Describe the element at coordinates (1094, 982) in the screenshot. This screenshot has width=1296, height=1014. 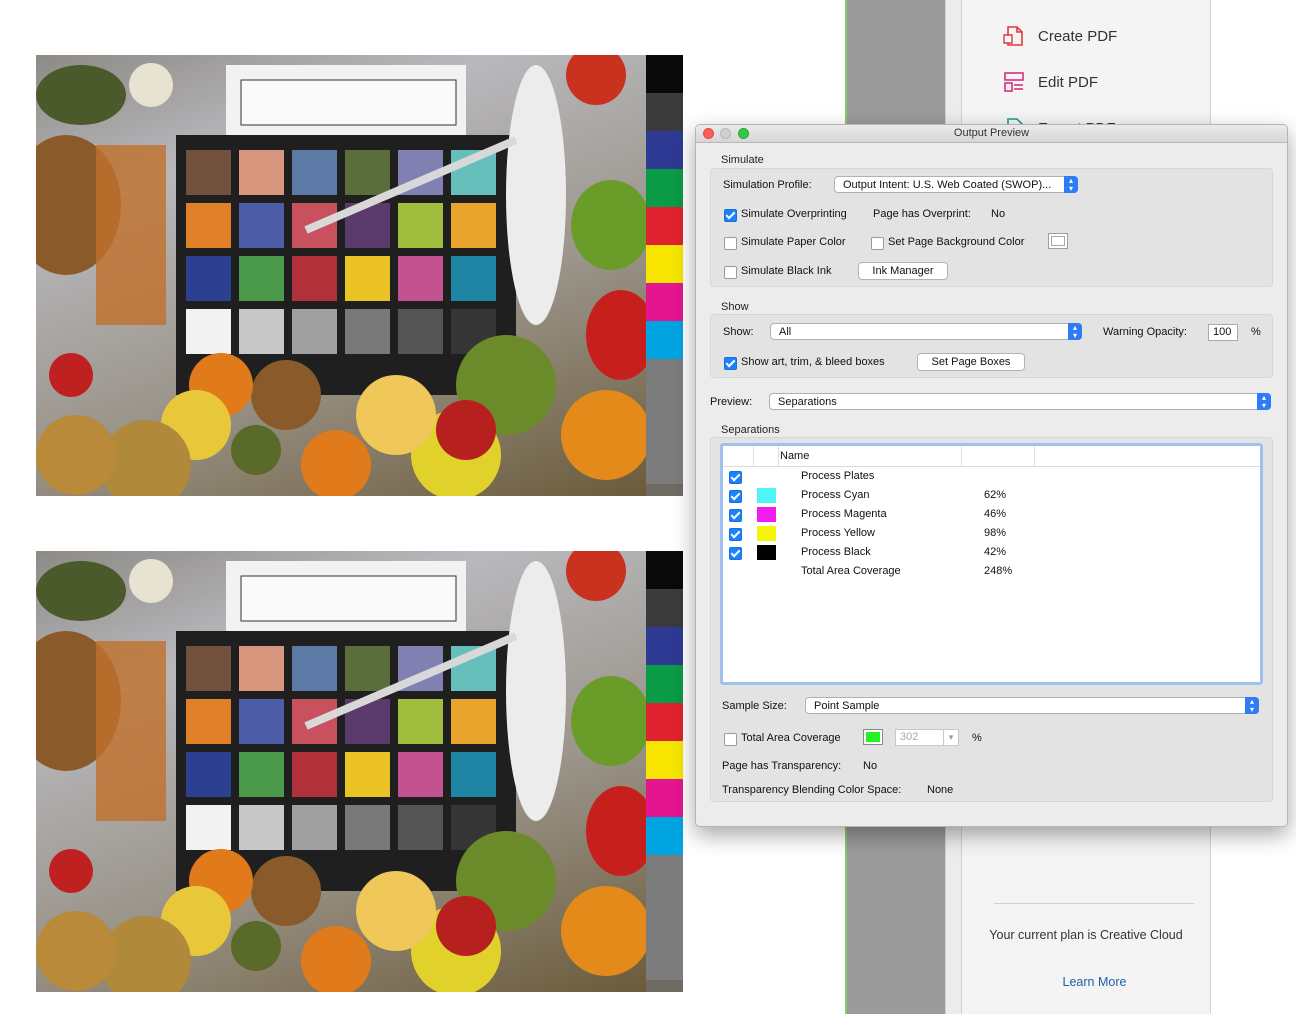
I see `learn-more-link: Learn More` at that location.